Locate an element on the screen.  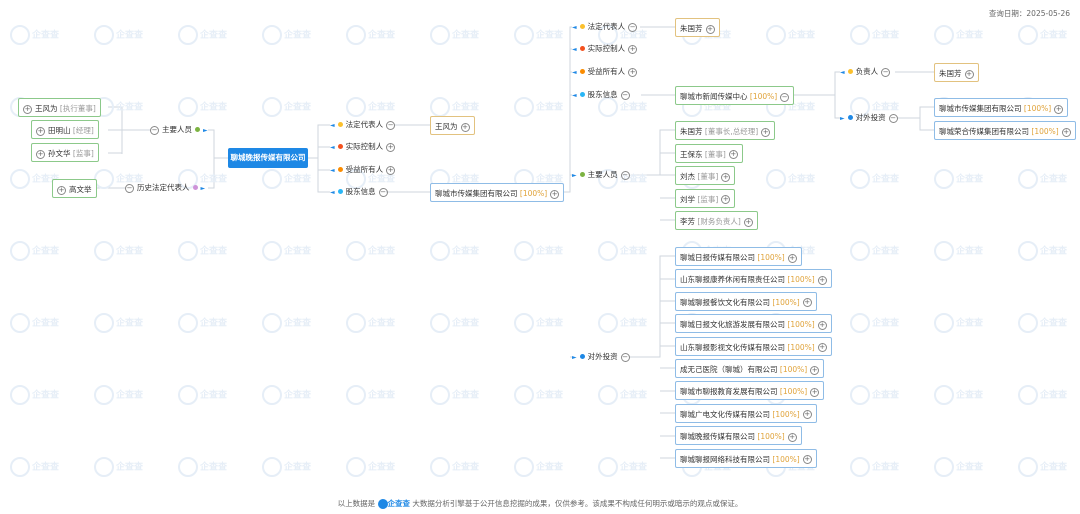
node-name: 成无己医院（聊城）有限公司 is located at coordinates (729, 369).